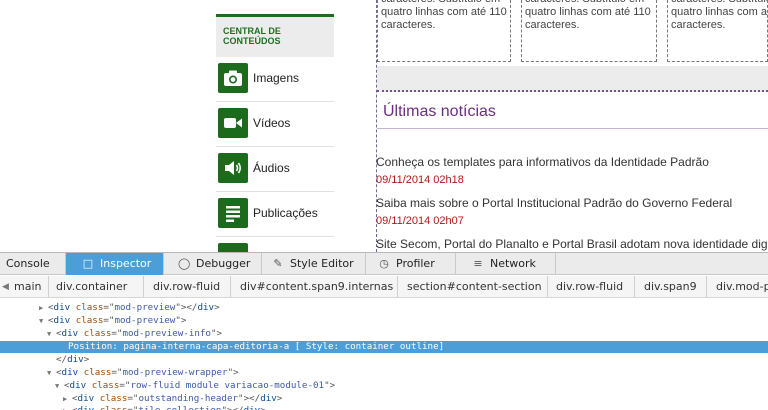 The height and width of the screenshot is (410, 768). What do you see at coordinates (166, 333) in the screenshot?
I see `markup-value: mod-preview-info` at bounding box center [166, 333].